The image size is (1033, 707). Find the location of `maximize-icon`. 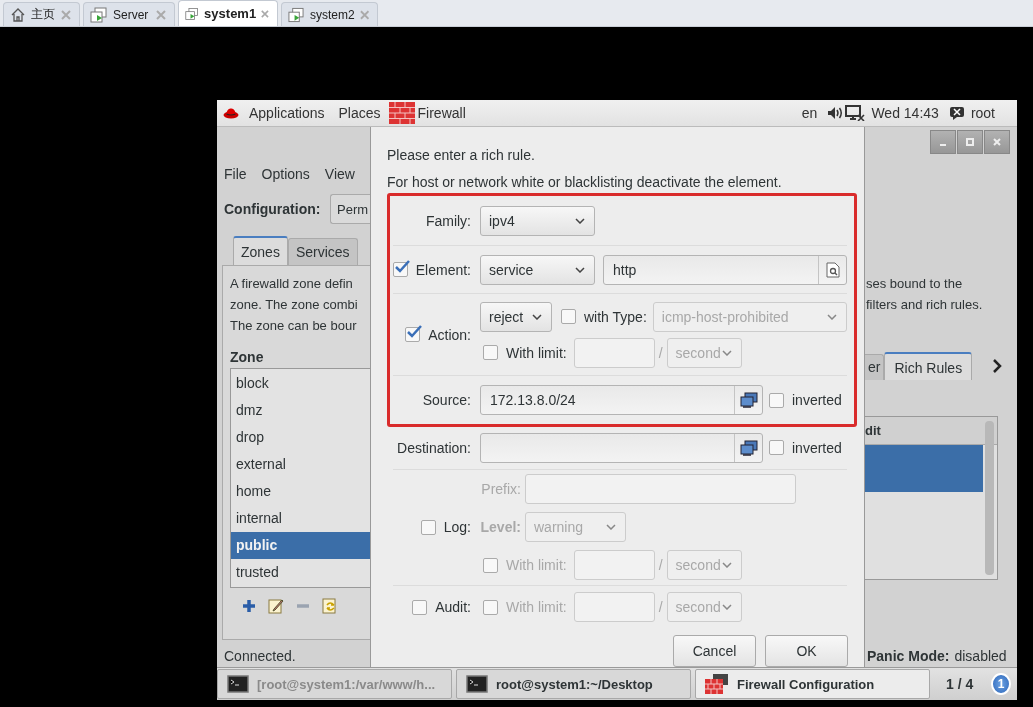

maximize-icon is located at coordinates (970, 142).